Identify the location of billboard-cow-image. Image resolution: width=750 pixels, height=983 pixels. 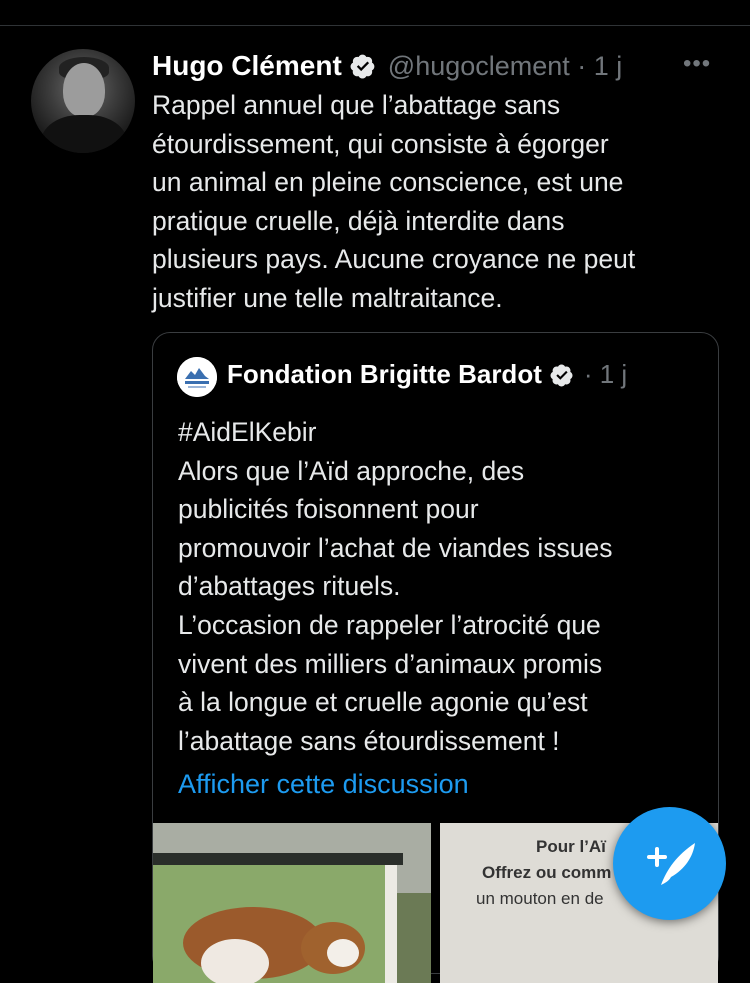
(292, 903).